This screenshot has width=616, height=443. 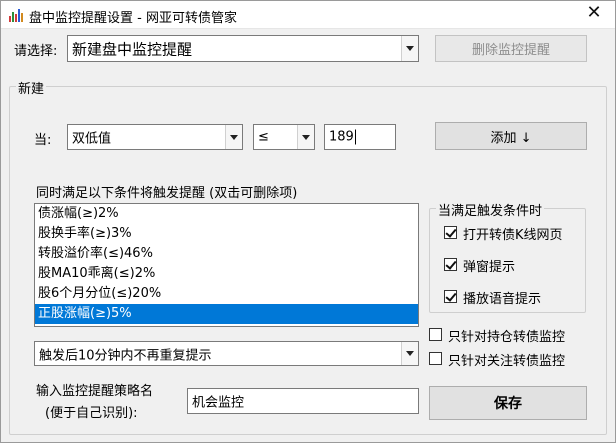 What do you see at coordinates (450, 296) in the screenshot?
I see `voice-checkbox` at bounding box center [450, 296].